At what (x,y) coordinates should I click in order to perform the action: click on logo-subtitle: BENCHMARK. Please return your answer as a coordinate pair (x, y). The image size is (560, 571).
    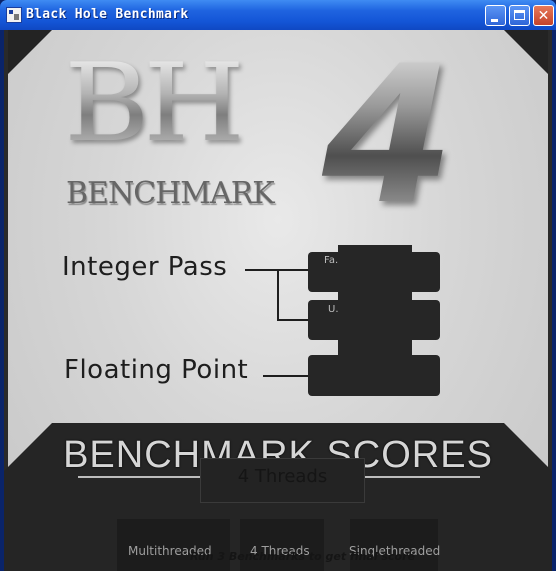
    Looking at the image, I should click on (170, 193).